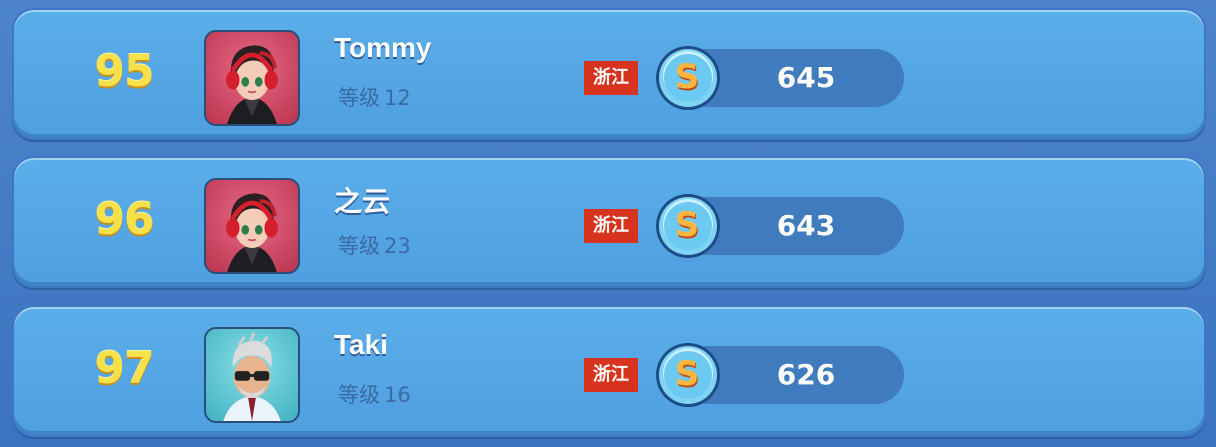 The height and width of the screenshot is (447, 1216). Describe the element at coordinates (361, 344) in the screenshot. I see `player-name: Taki` at that location.